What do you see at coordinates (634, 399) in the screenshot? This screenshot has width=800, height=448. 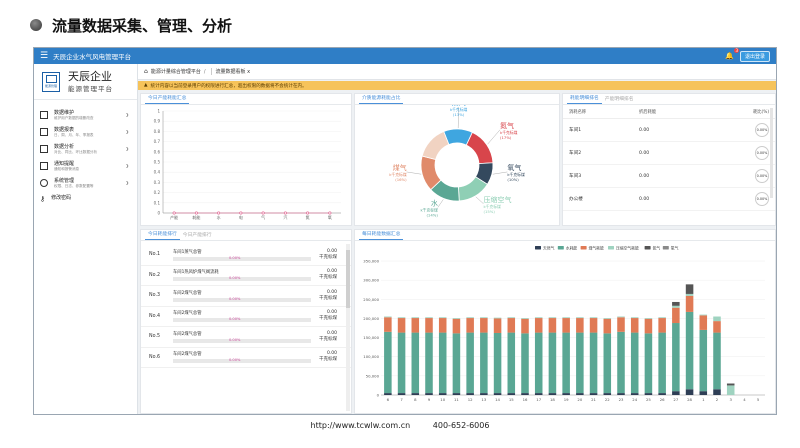 I see `x-tick-label: 24` at bounding box center [634, 399].